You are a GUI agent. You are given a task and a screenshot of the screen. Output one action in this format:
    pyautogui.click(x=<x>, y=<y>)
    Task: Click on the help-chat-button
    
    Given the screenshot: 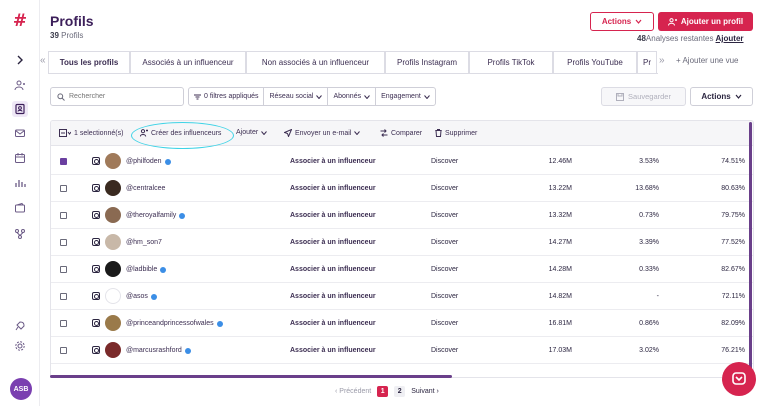 What is the action you would take?
    pyautogui.click(x=739, y=379)
    